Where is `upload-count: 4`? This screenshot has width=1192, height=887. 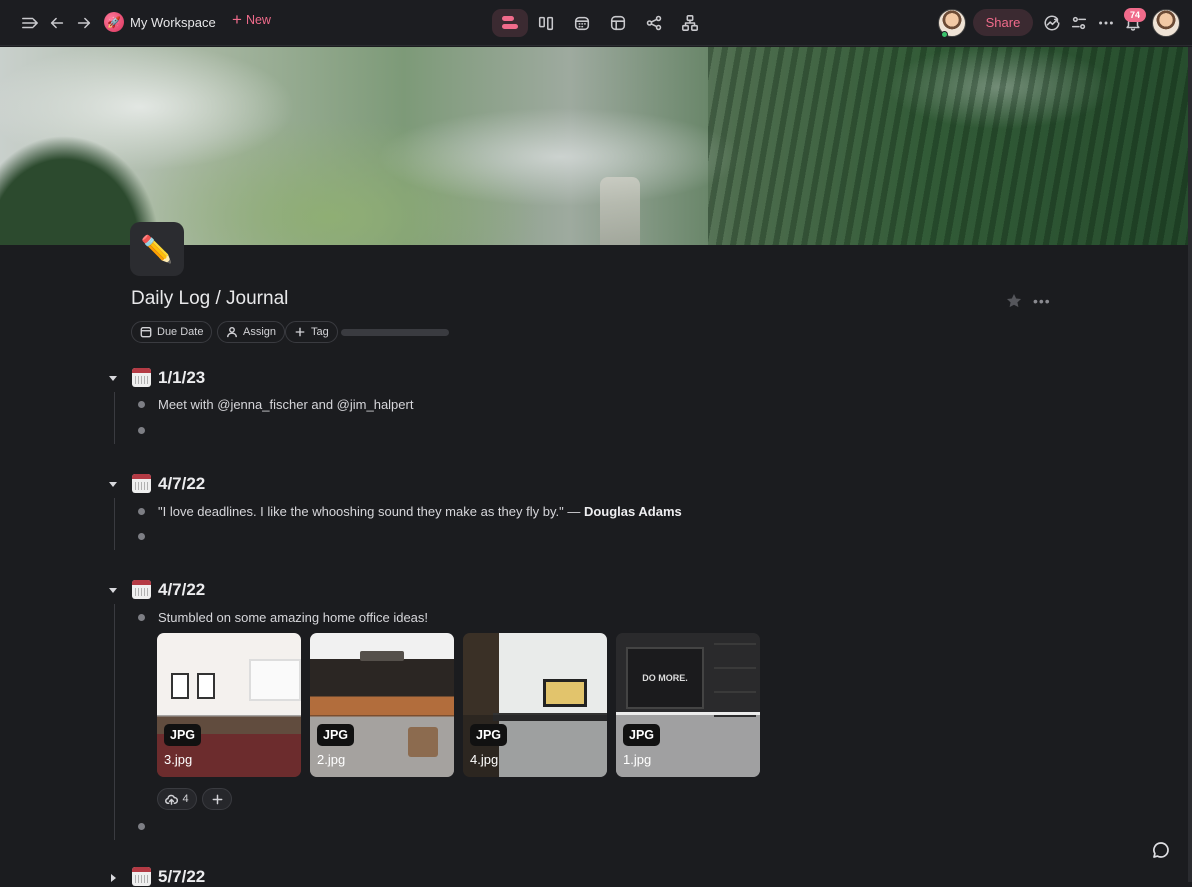
upload-count: 4 is located at coordinates (185, 799).